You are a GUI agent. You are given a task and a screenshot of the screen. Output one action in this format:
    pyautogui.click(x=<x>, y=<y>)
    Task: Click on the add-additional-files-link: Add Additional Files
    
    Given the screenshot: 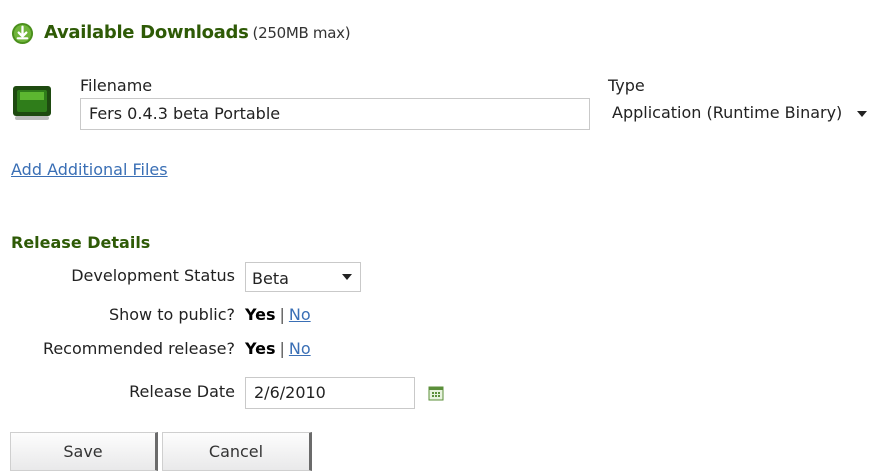 What is the action you would take?
    pyautogui.click(x=89, y=169)
    